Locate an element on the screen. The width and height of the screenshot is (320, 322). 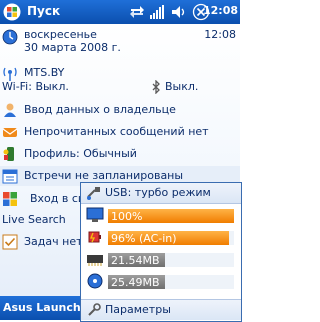
brightness-value: 100% is located at coordinates (127, 216).